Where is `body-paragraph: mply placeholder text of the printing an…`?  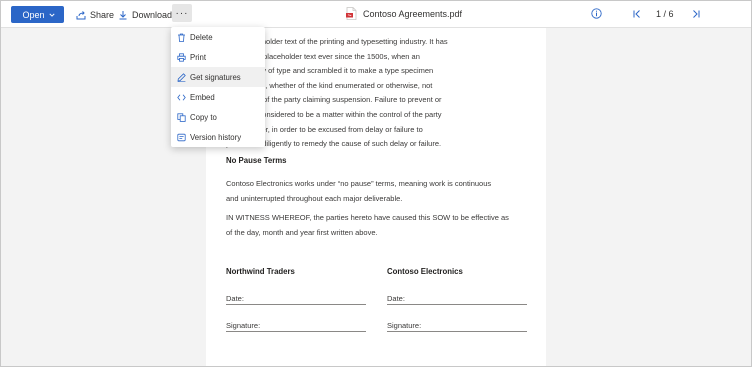
body-paragraph: mply placeholder text of the printing an… is located at coordinates (381, 93).